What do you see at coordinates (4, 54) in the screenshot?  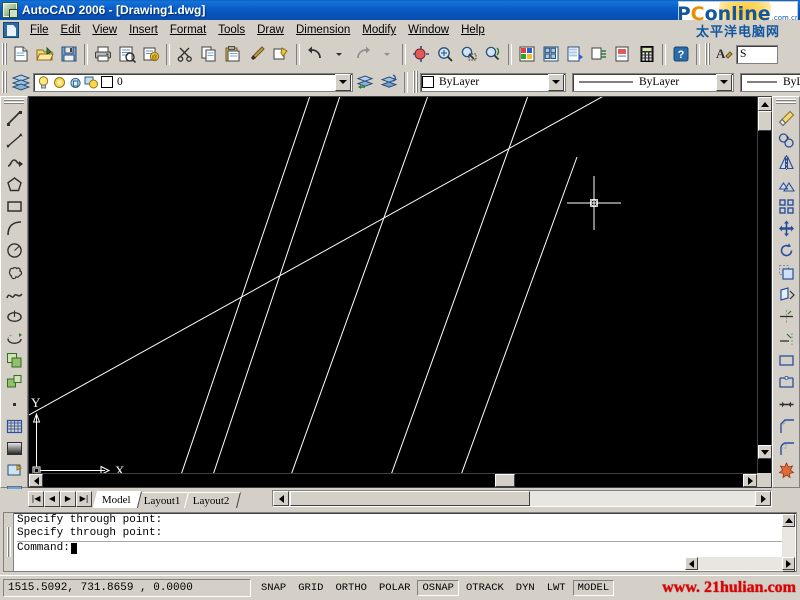 I see `toolbar-grip` at bounding box center [4, 54].